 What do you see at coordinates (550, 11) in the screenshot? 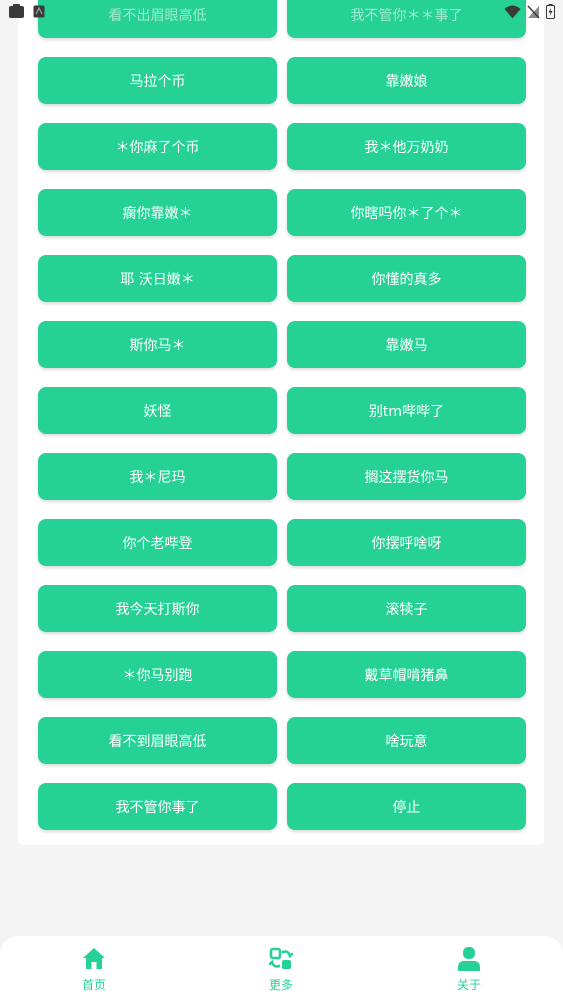
I see `battery-icon` at bounding box center [550, 11].